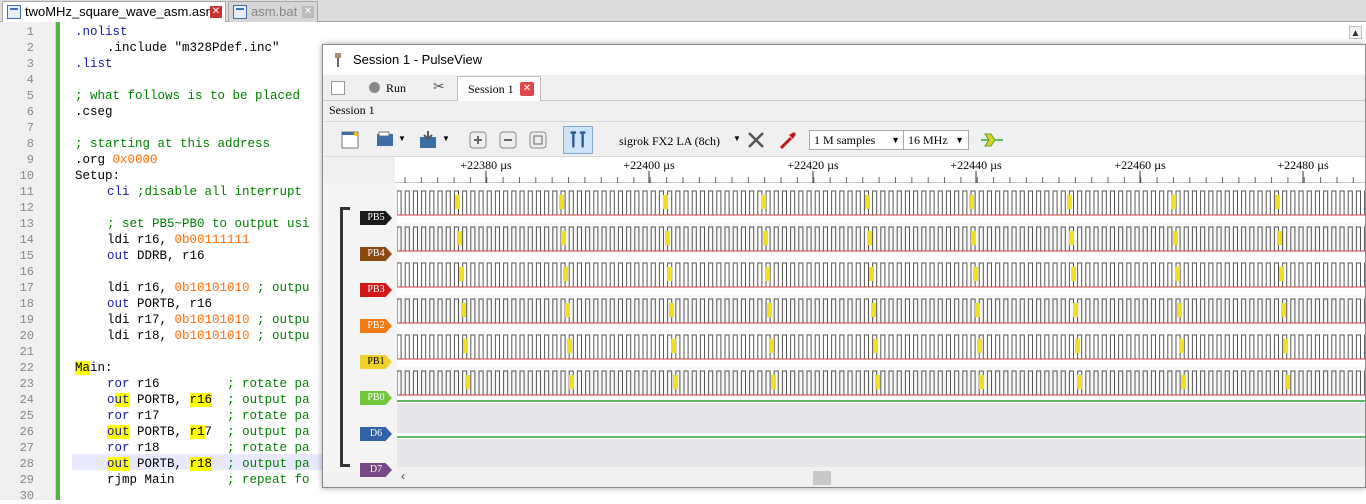  Describe the element at coordinates (98, 176) in the screenshot. I see `code-line: Setup:` at that location.